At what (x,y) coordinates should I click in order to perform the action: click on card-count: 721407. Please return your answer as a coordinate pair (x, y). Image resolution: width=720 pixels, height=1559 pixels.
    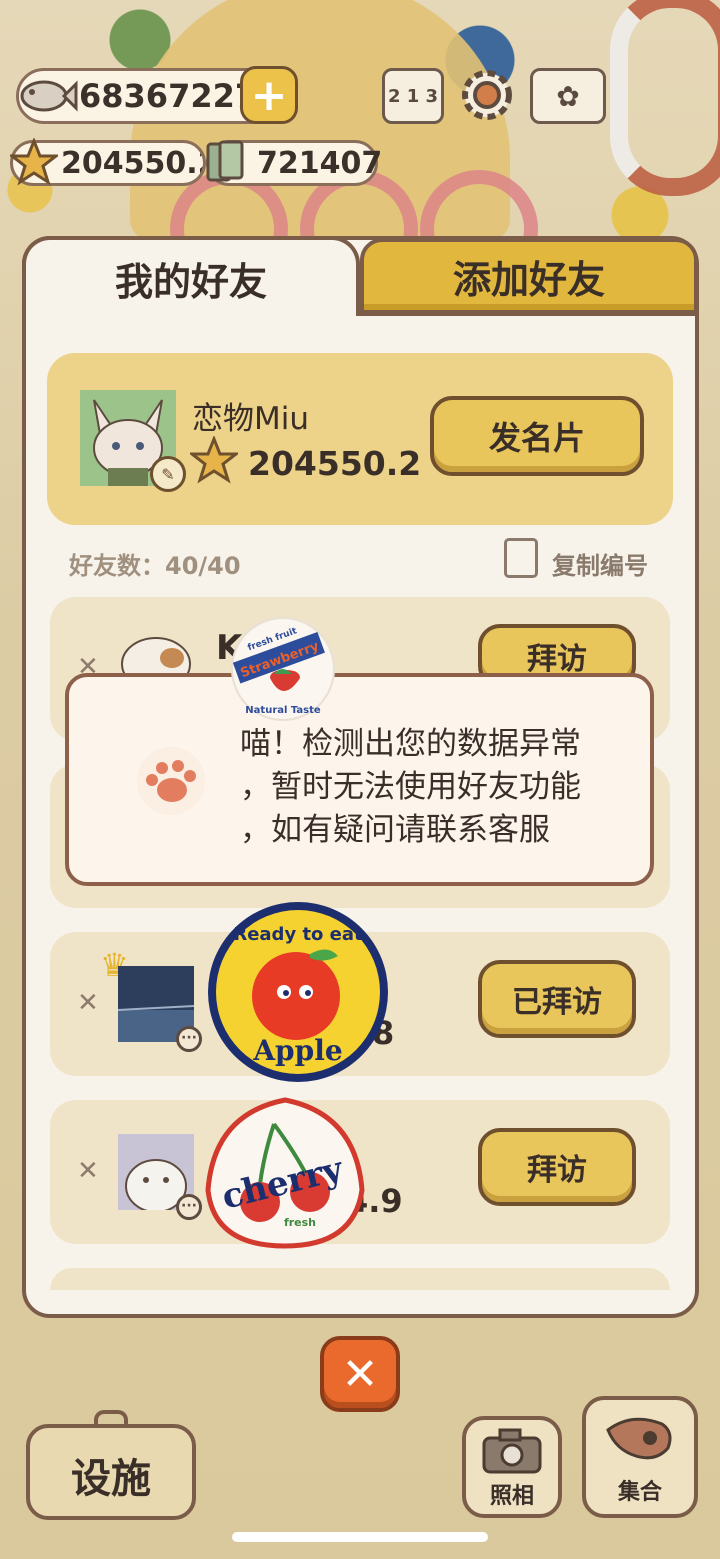
    Looking at the image, I should click on (320, 163).